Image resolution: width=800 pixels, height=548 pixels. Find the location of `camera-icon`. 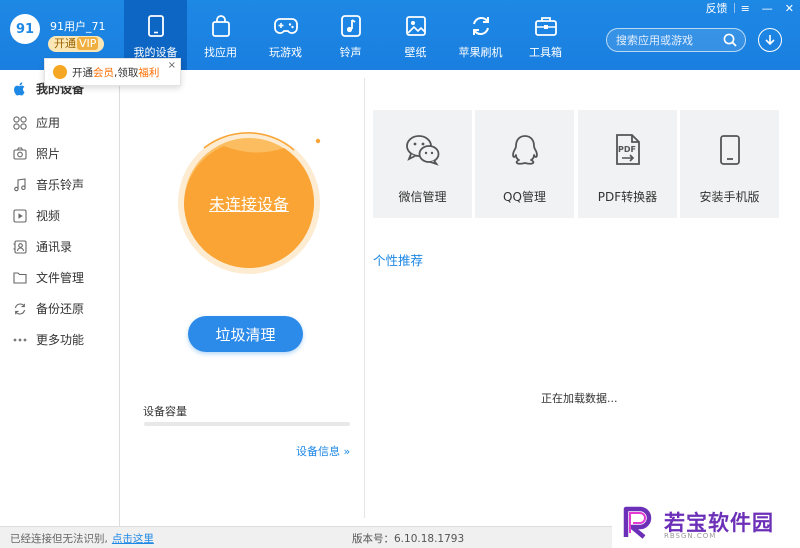

camera-icon is located at coordinates (20, 154).